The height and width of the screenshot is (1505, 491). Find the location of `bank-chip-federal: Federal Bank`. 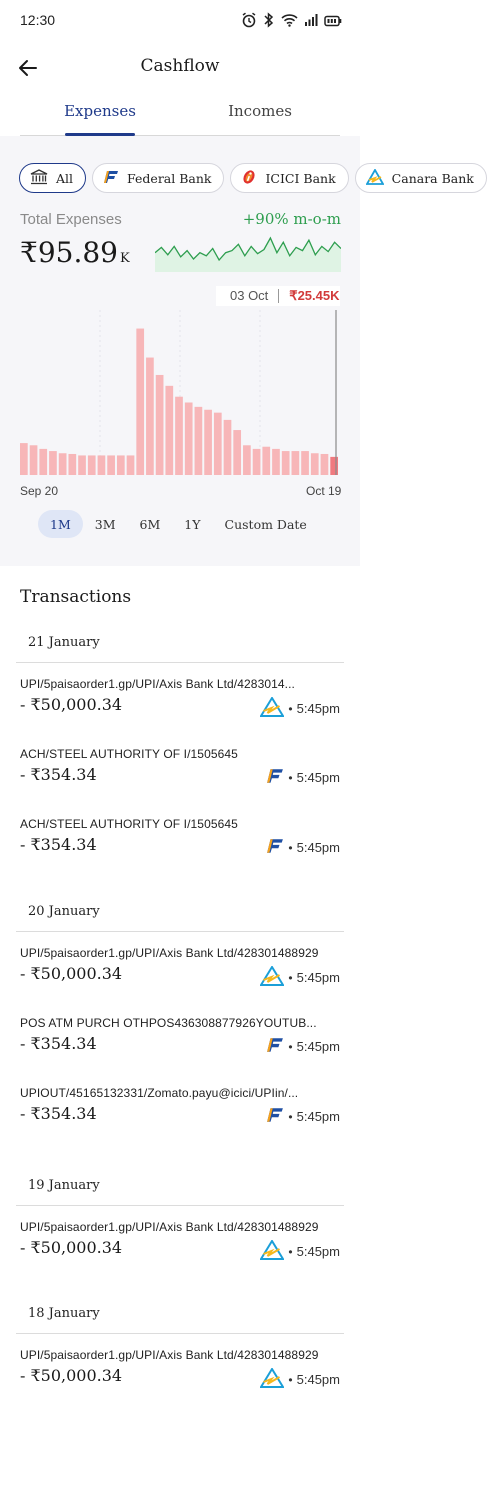

bank-chip-federal: Federal Bank is located at coordinates (158, 178).